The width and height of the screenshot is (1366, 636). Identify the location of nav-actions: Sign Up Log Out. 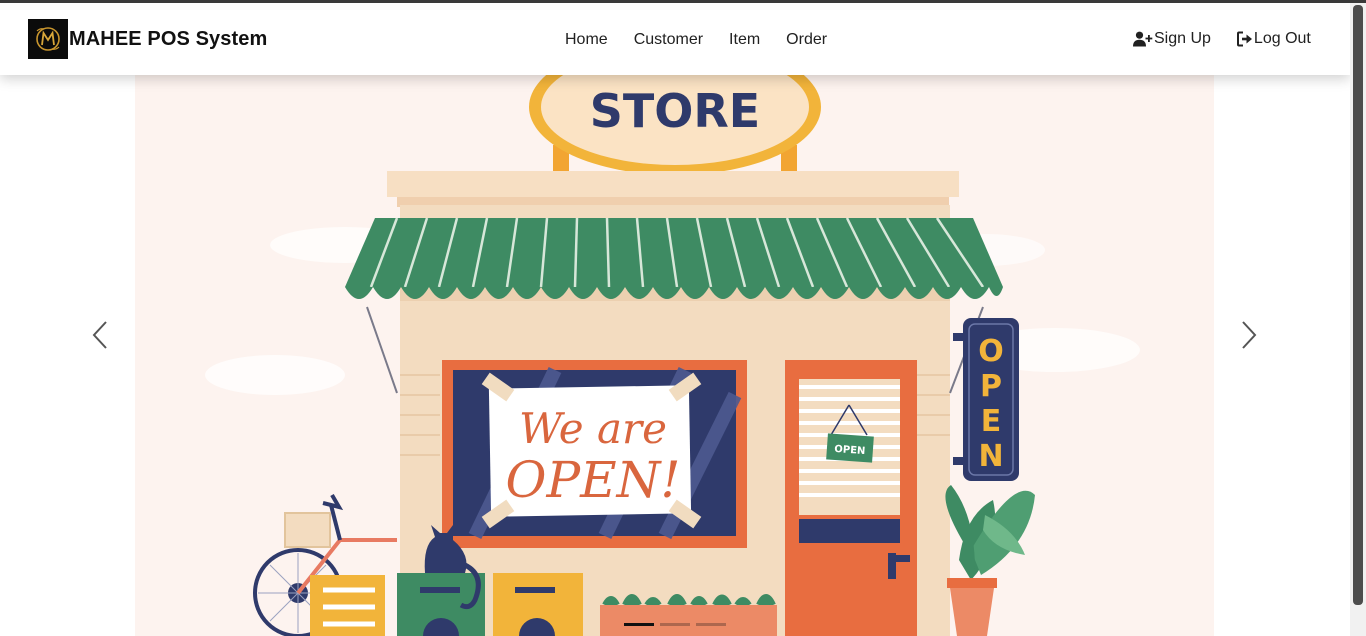
(1222, 39).